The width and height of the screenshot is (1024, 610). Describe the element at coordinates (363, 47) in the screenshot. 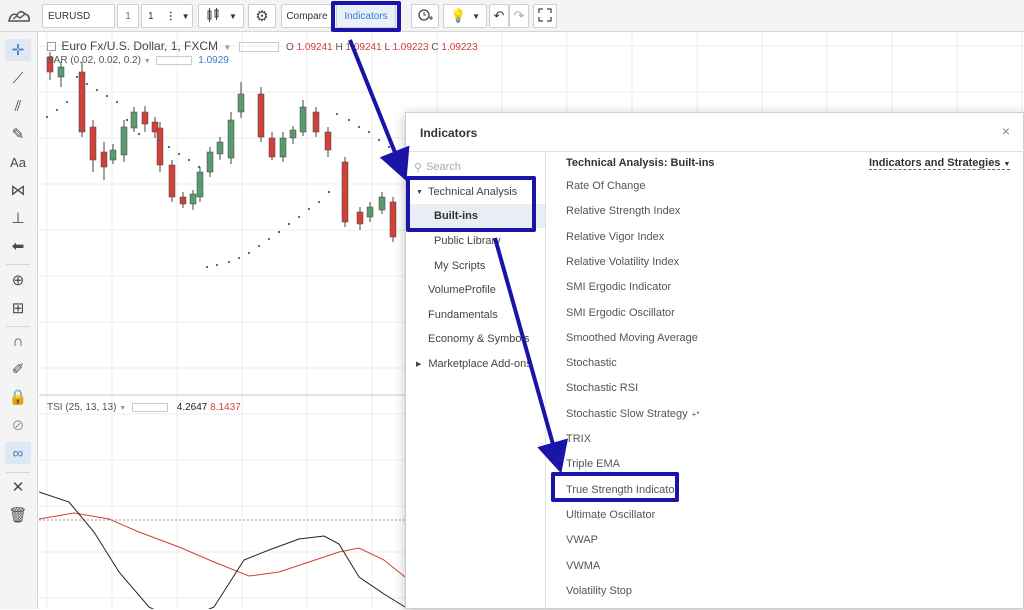

I see `high-value: 1.09241` at that location.